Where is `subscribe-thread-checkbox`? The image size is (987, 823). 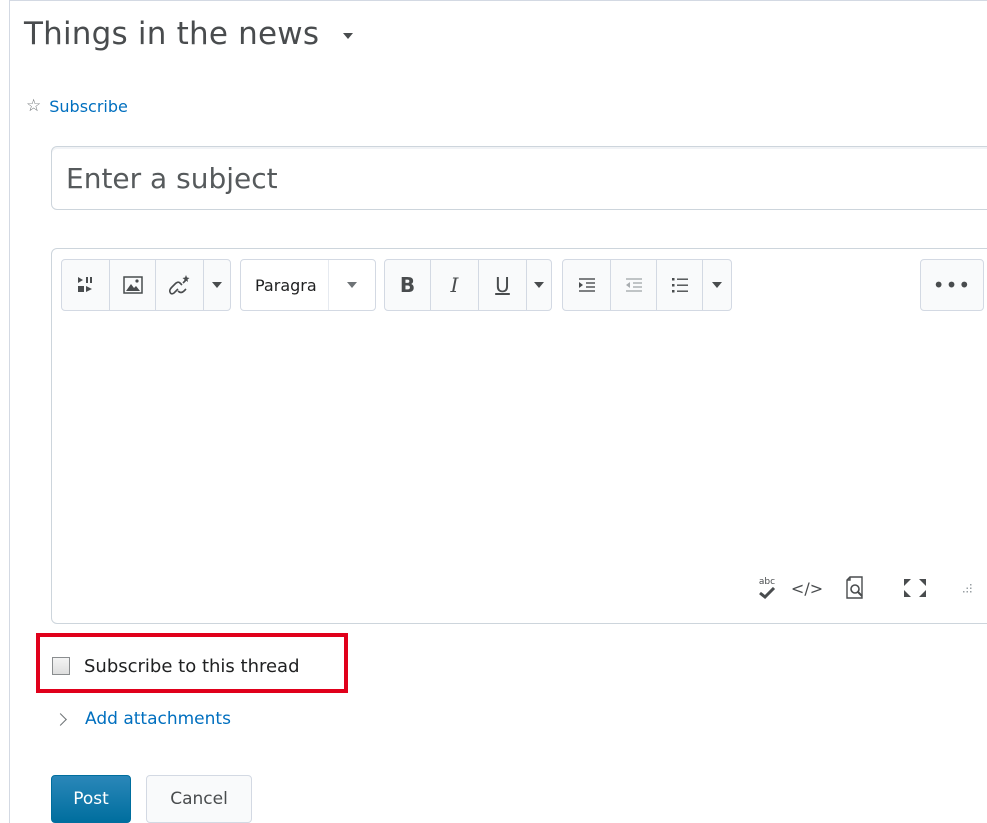 subscribe-thread-checkbox is located at coordinates (61, 666).